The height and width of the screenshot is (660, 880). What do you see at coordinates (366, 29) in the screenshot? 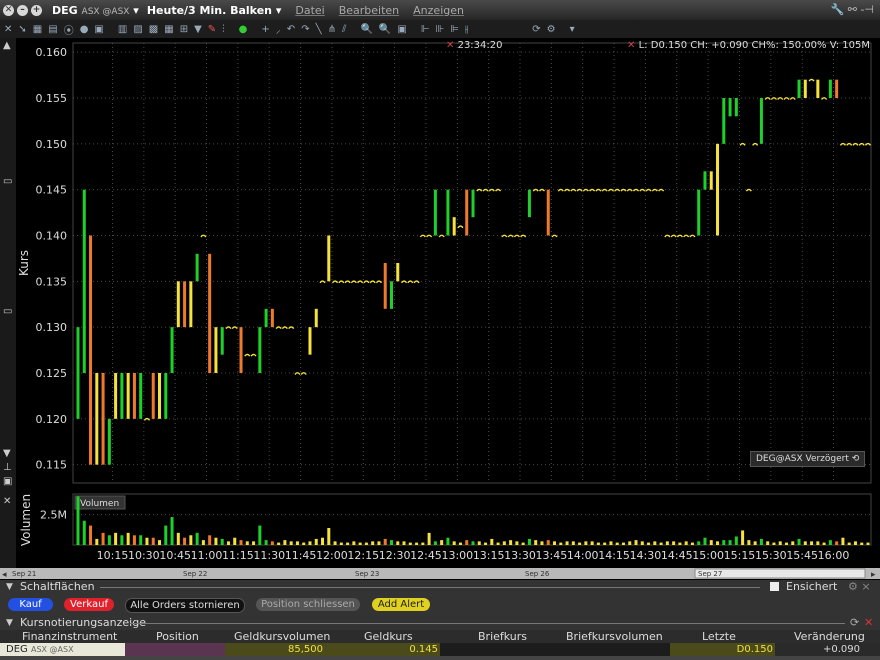
I see `zoom-in-icon: 🔍` at bounding box center [366, 29].